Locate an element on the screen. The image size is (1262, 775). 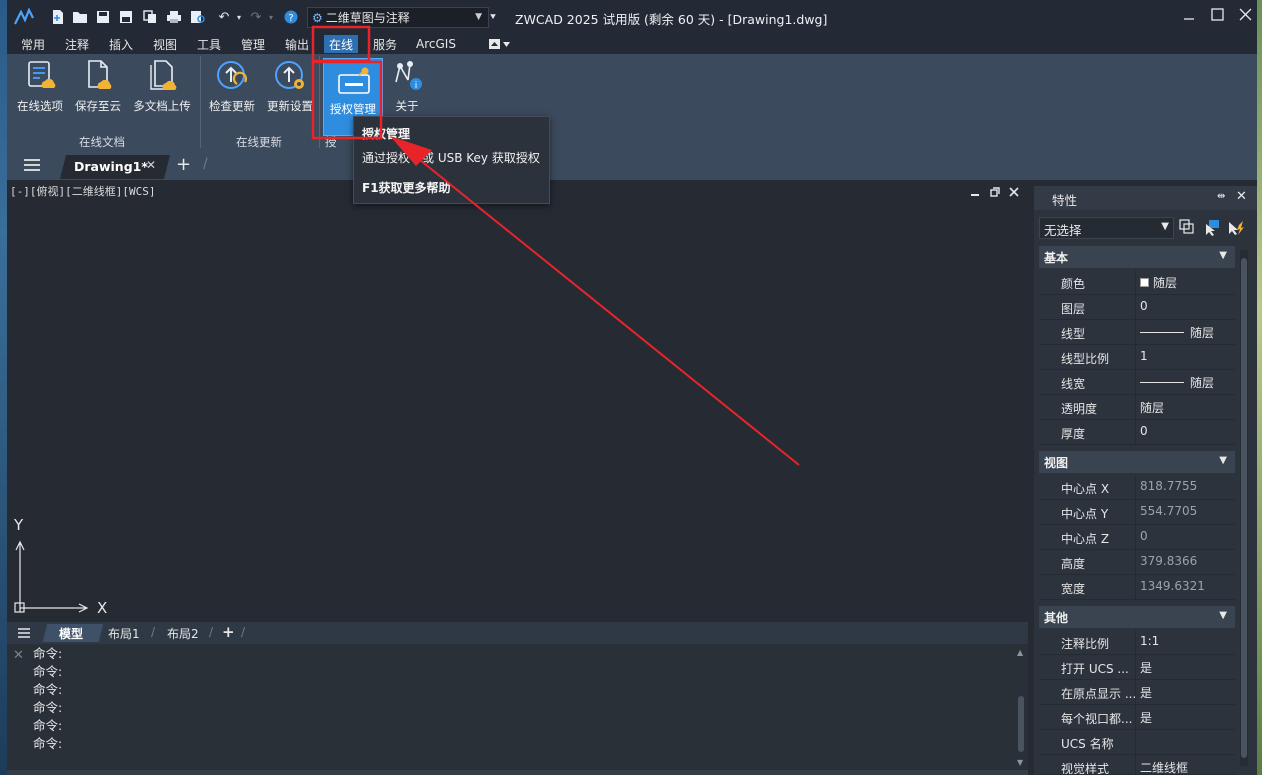
highlight-box-tab is located at coordinates (341, 44).